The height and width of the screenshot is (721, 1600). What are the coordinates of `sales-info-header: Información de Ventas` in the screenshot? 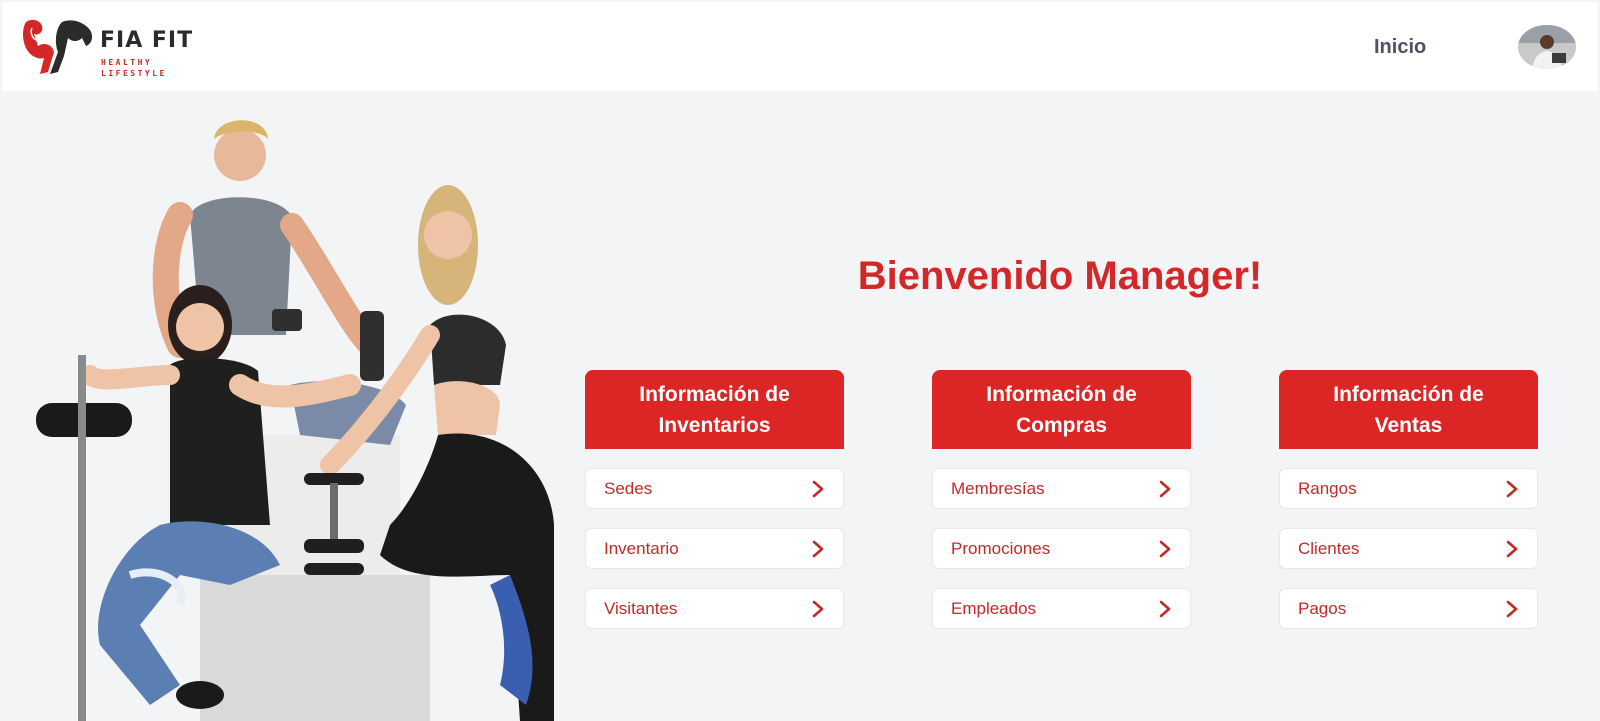 It's located at (1408, 409).